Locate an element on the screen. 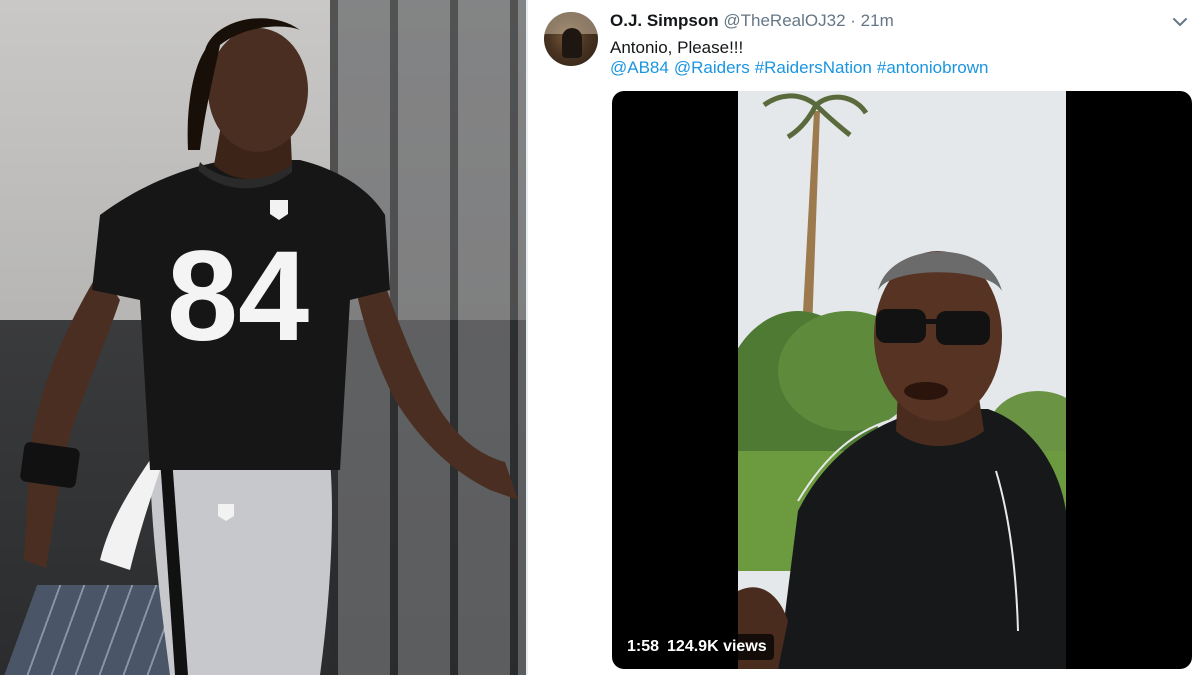 The image size is (1200, 675). jersey-number: 84 is located at coordinates (238, 296).